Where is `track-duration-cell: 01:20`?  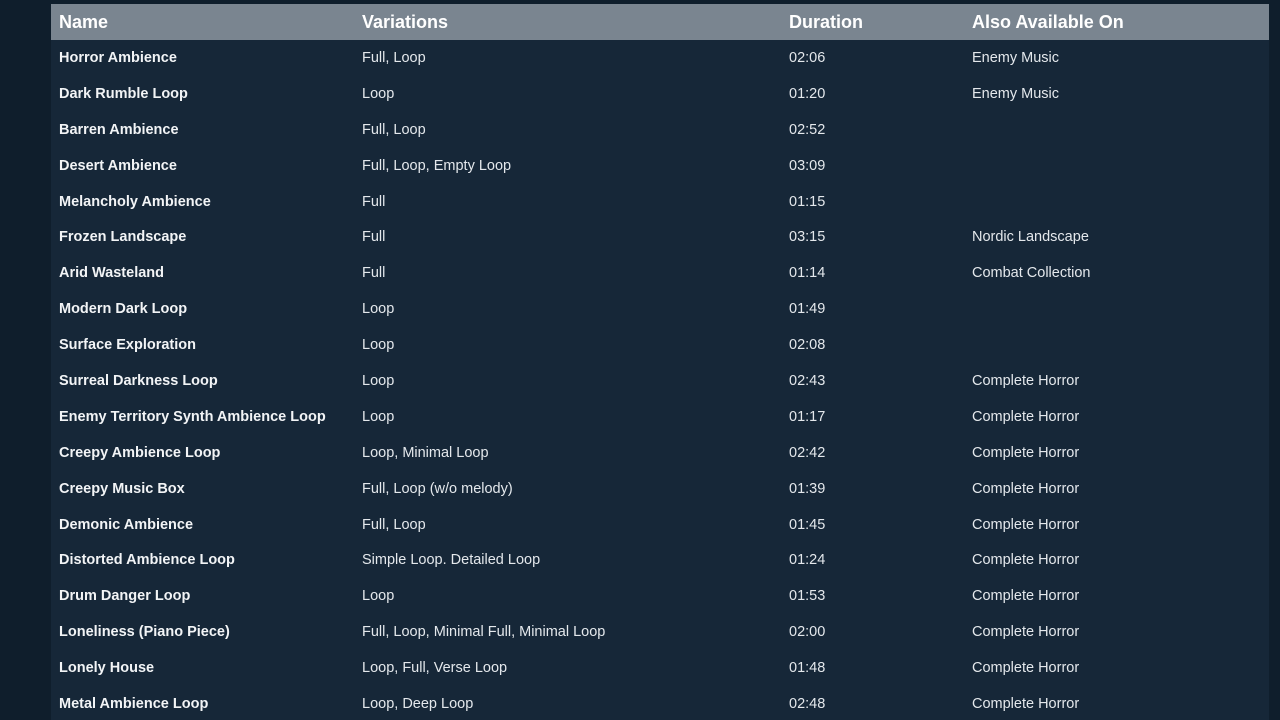
track-duration-cell: 01:20 is located at coordinates (807, 93).